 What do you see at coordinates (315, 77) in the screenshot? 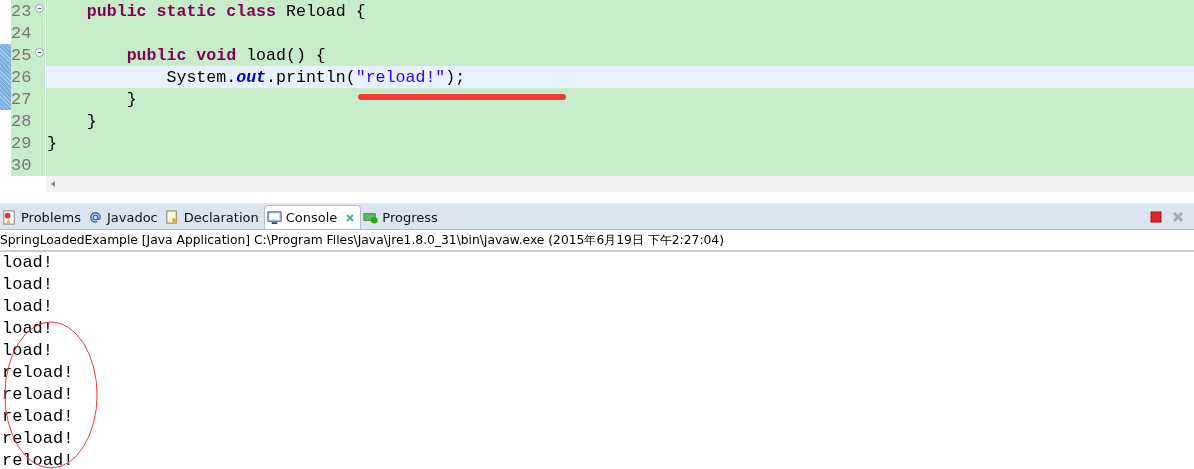
I see `code-line: System.out.println("reload!");` at bounding box center [315, 77].